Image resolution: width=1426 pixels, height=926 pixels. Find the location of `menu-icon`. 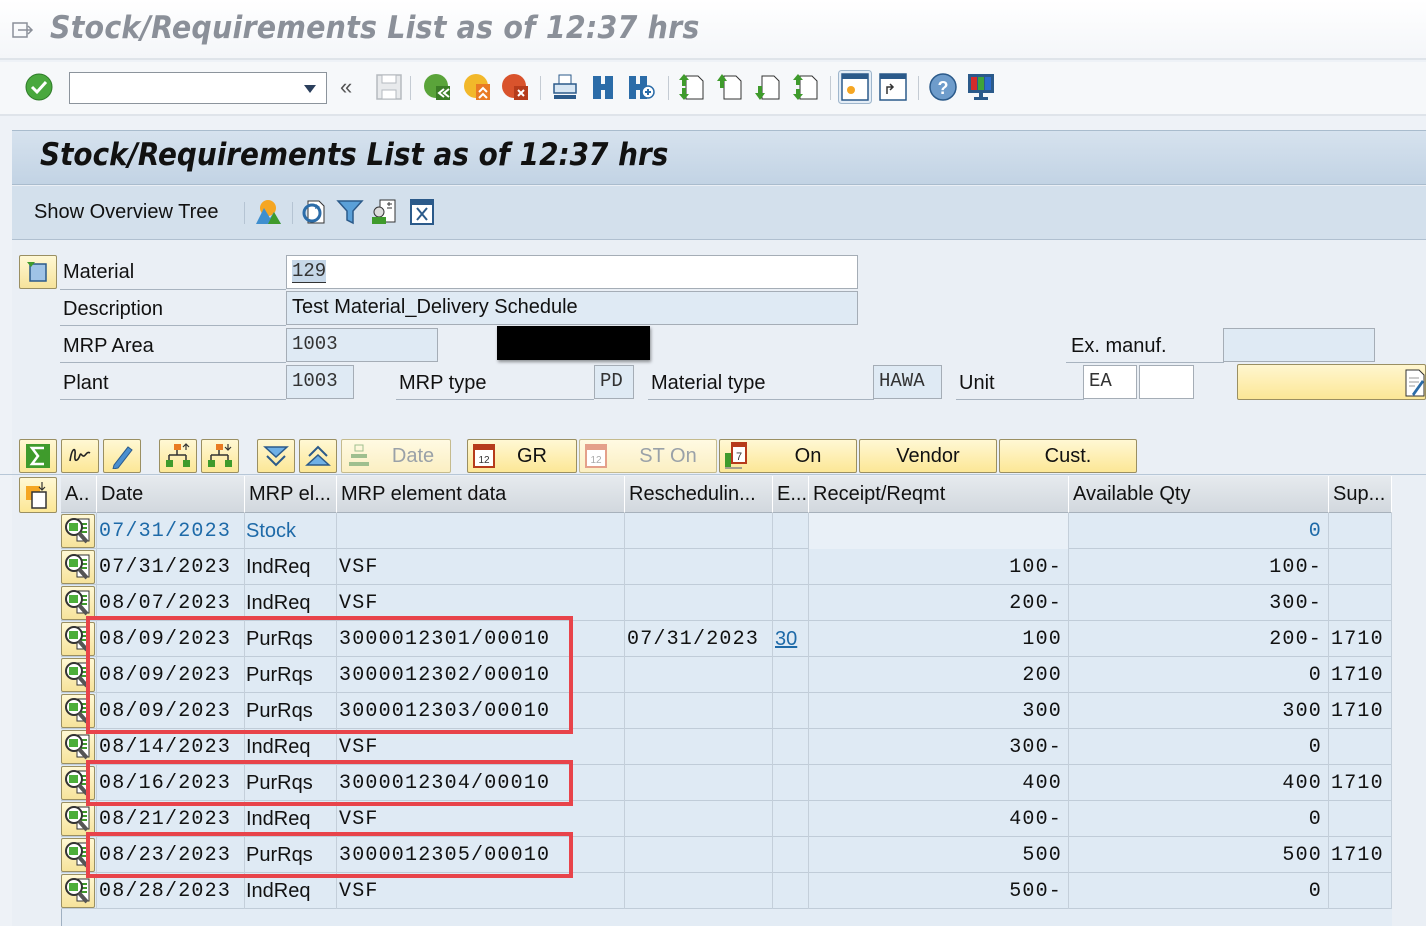

menu-icon is located at coordinates (23, 30).